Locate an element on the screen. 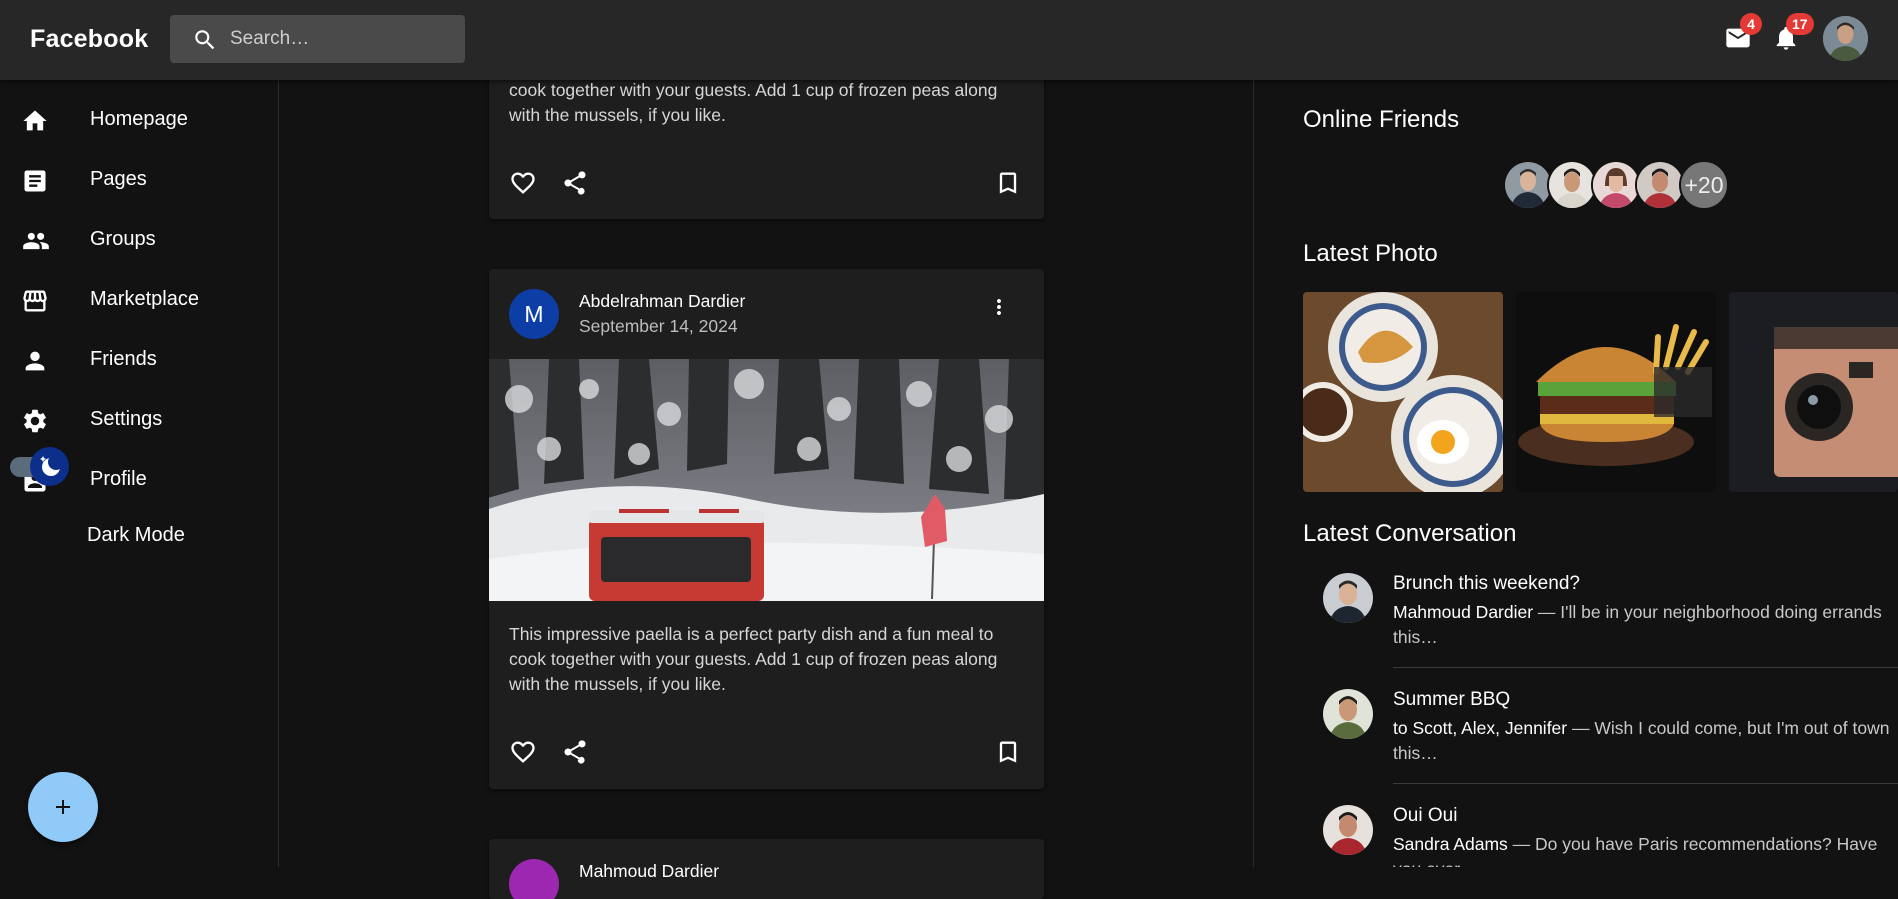 The width and height of the screenshot is (1898, 899). conversation-sender: Mahmoud Dardier is located at coordinates (1463, 612).